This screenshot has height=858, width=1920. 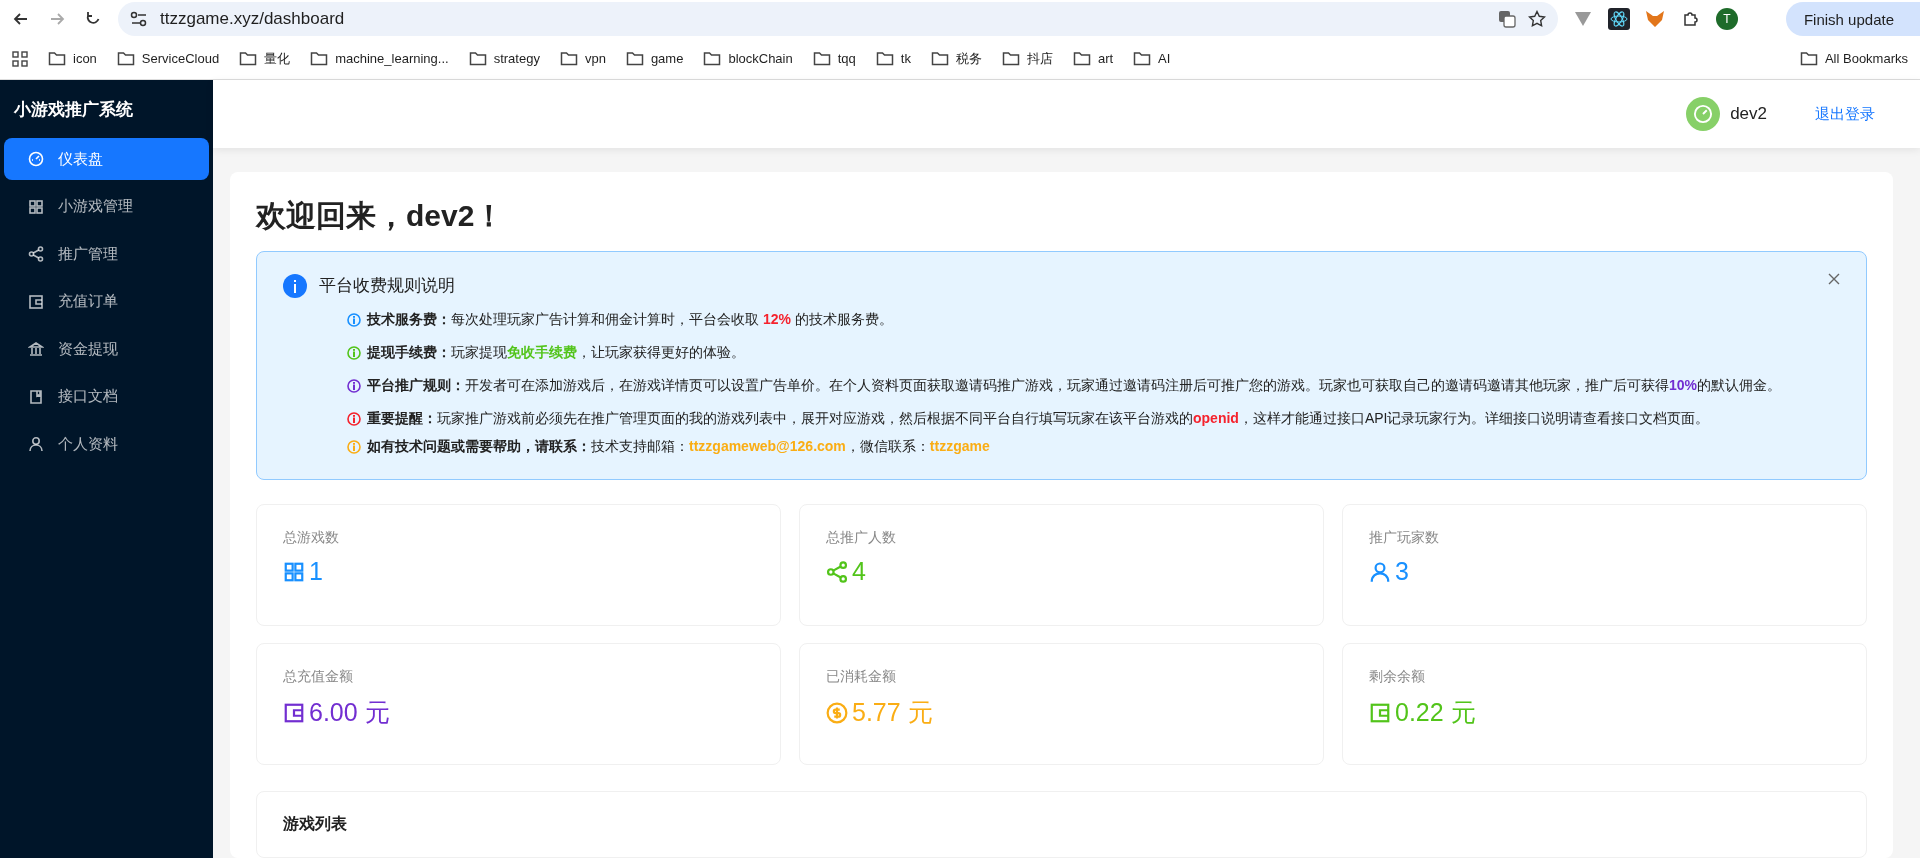 What do you see at coordinates (1727, 19) in the screenshot?
I see `profile-avatar: T` at bounding box center [1727, 19].